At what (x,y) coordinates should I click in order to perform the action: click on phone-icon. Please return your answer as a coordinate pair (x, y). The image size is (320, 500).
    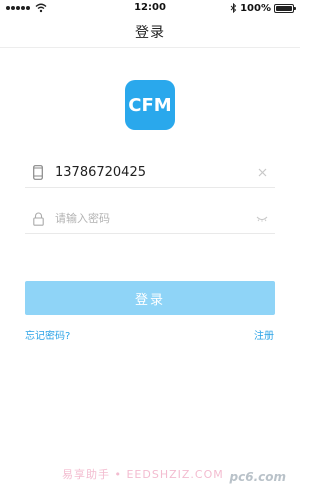
    Looking at the image, I should click on (38, 173).